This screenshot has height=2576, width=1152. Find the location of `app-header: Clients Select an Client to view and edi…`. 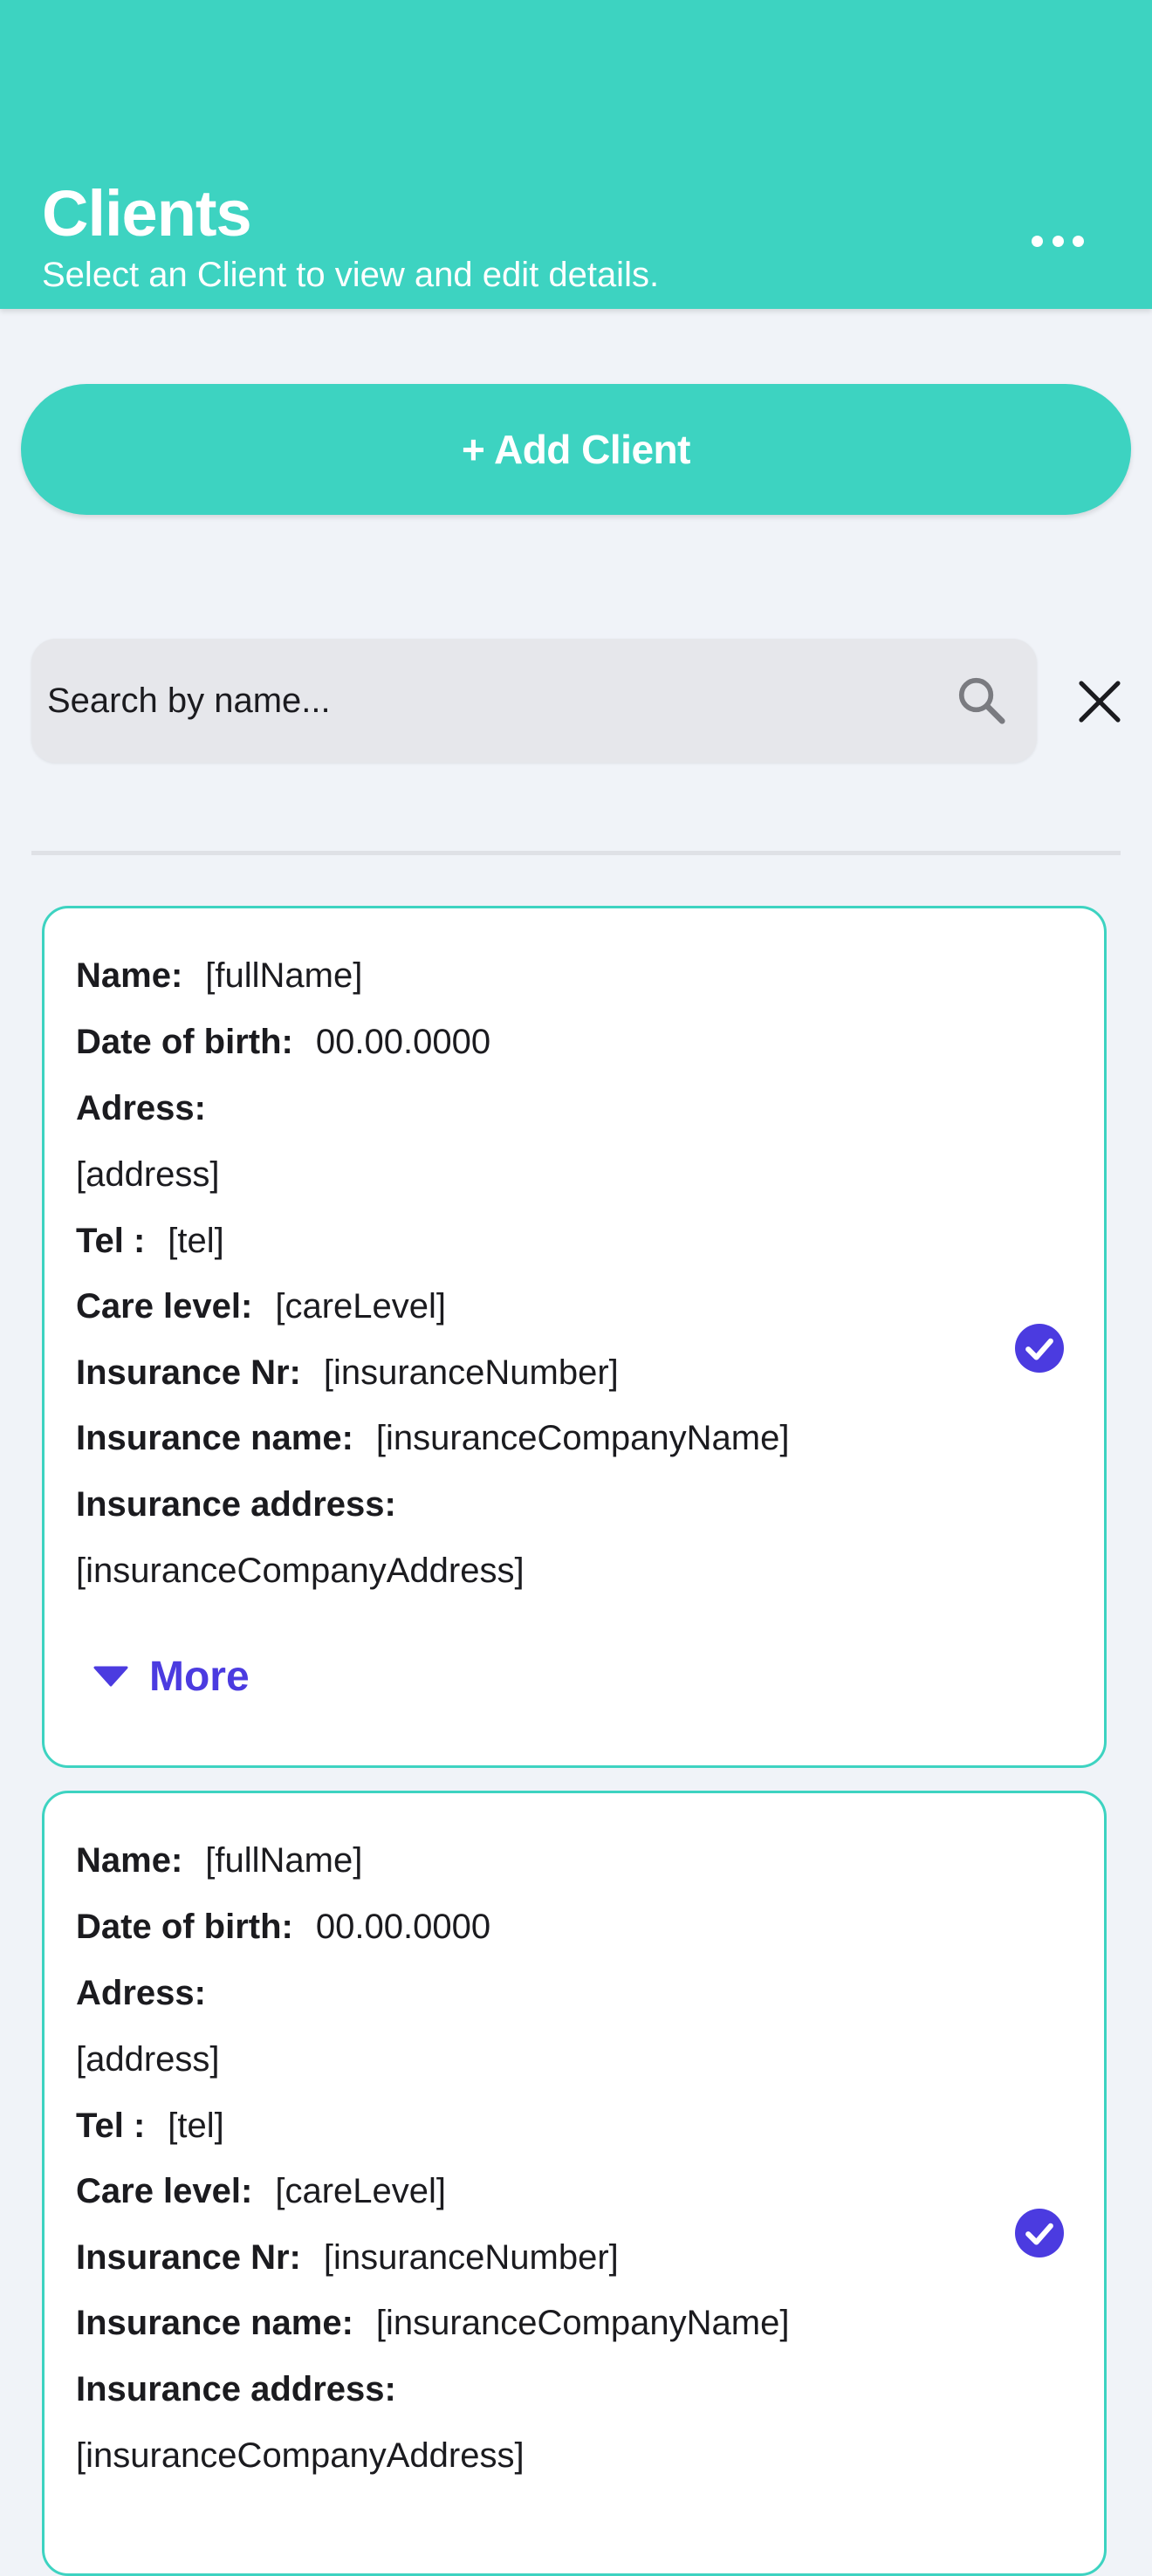

app-header: Clients Select an Client to view and edi… is located at coordinates (576, 154).